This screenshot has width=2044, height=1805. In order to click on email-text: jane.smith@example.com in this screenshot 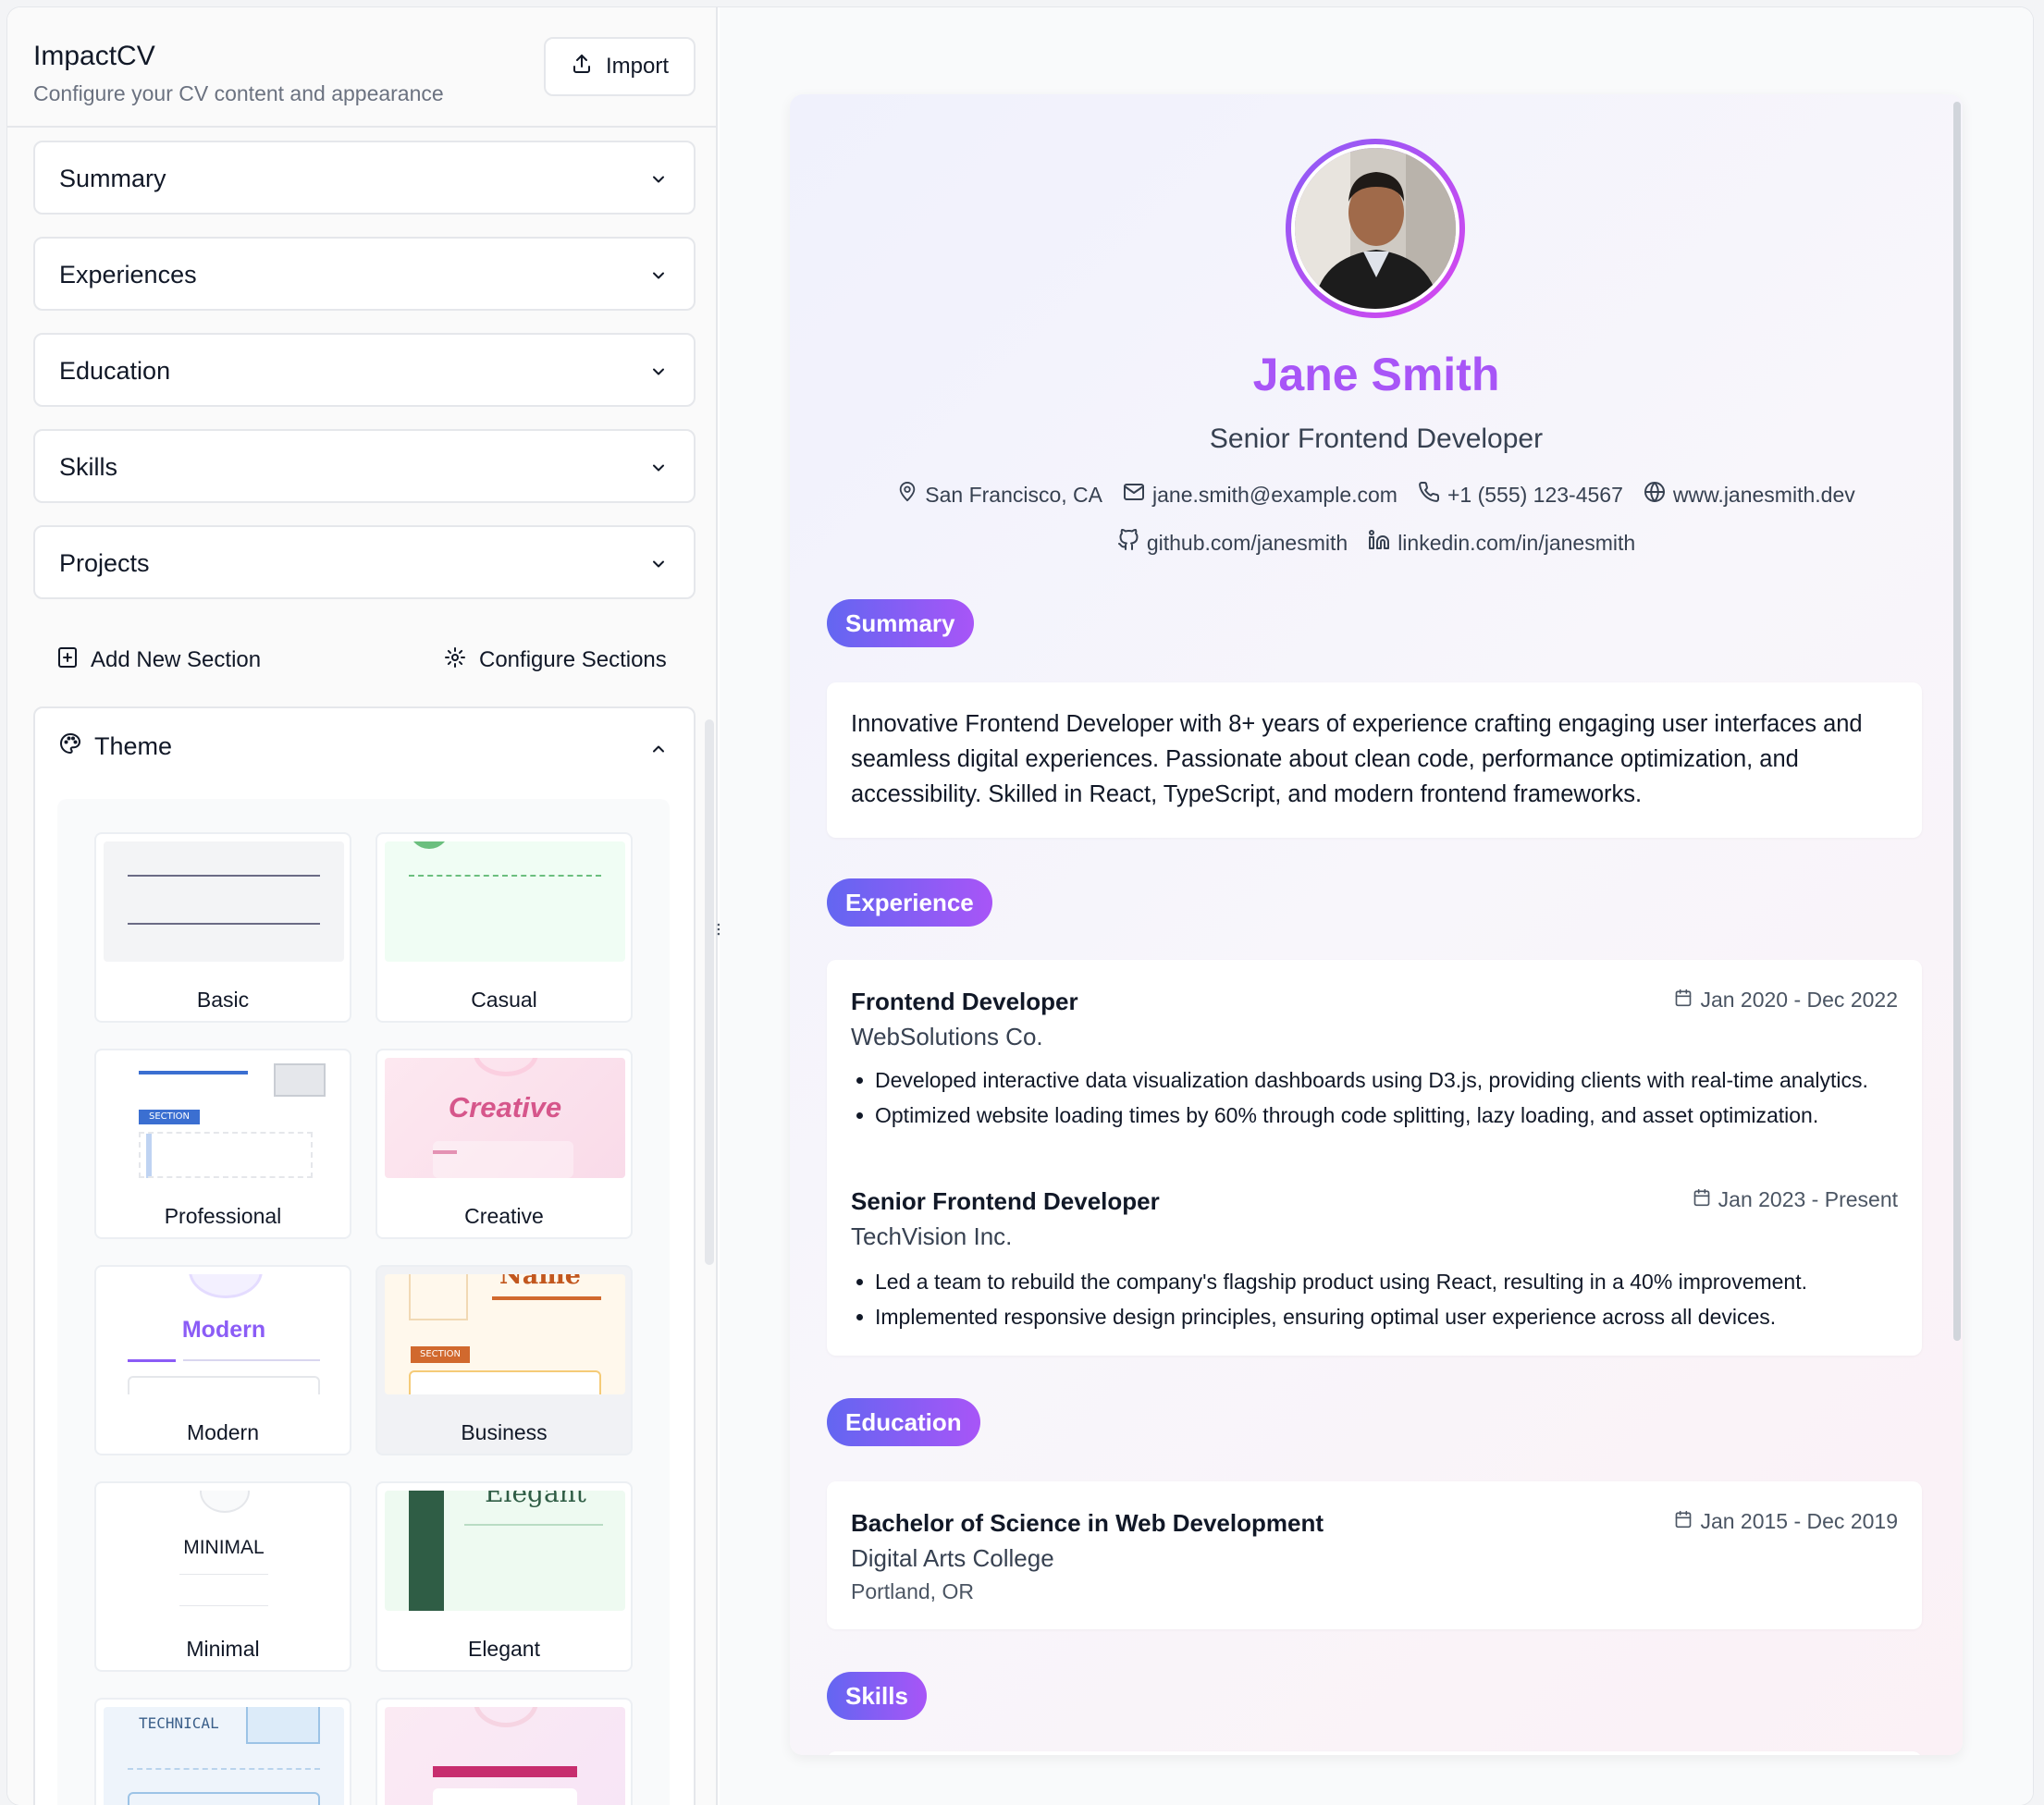, I will do `click(1275, 495)`.